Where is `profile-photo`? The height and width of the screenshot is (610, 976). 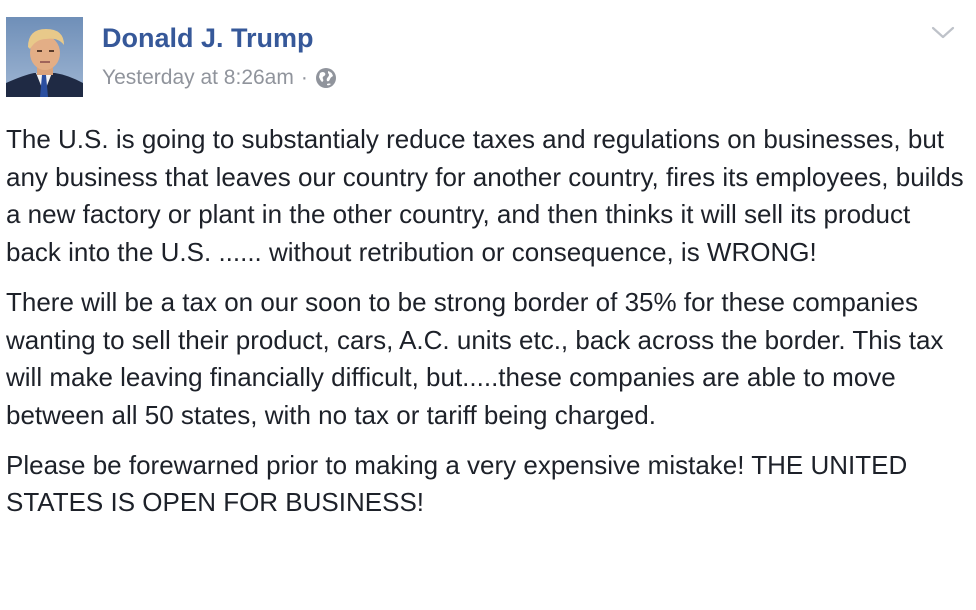 profile-photo is located at coordinates (44, 57).